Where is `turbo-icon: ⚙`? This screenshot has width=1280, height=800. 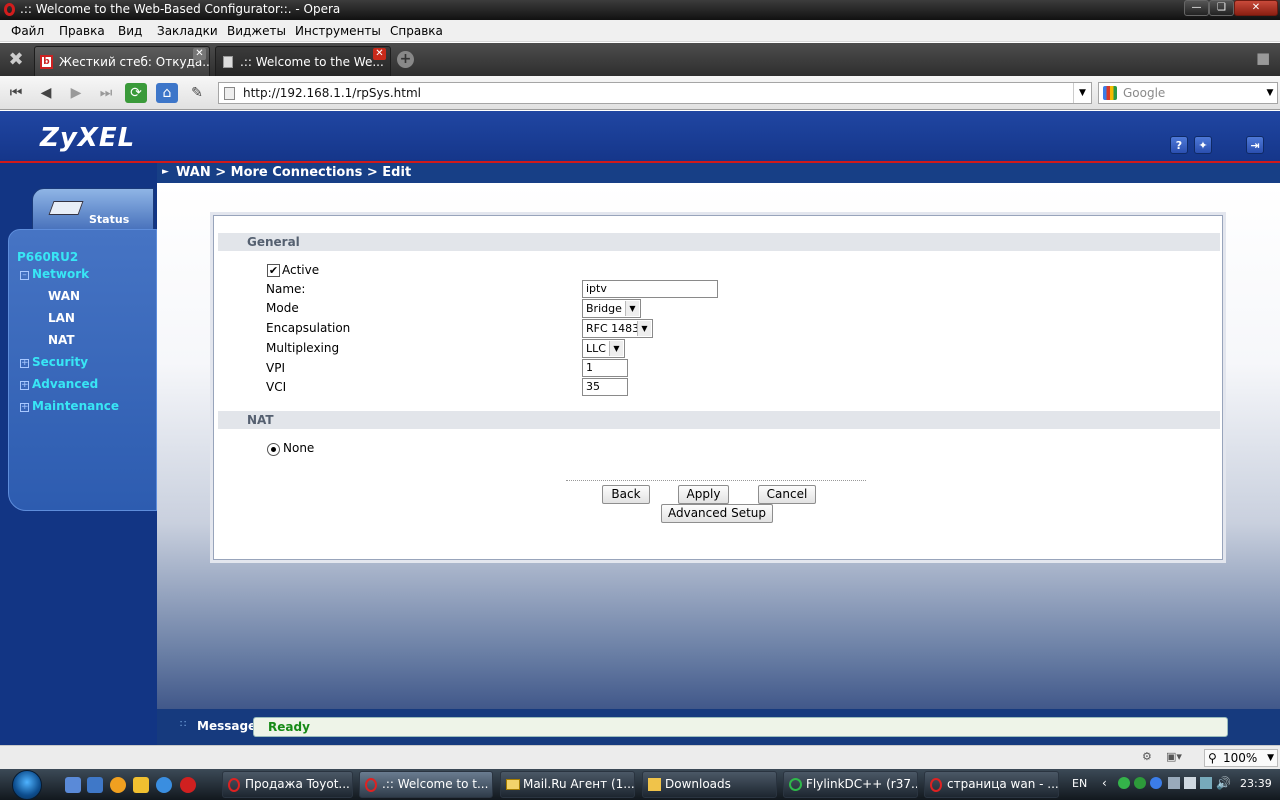
turbo-icon: ⚙ is located at coordinates (1150, 757).